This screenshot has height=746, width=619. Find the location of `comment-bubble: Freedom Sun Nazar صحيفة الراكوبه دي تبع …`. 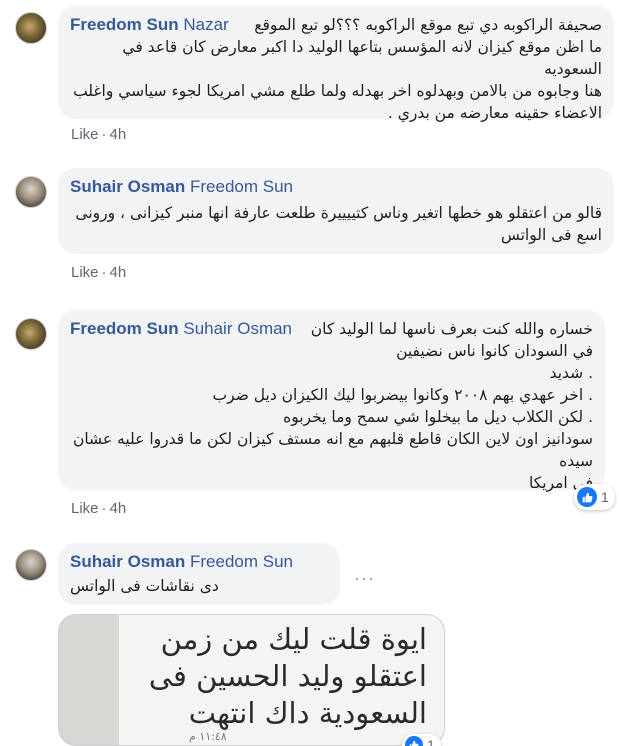

comment-bubble: Freedom Sun Nazar صحيفة الراكوبه دي تبع … is located at coordinates (336, 64).